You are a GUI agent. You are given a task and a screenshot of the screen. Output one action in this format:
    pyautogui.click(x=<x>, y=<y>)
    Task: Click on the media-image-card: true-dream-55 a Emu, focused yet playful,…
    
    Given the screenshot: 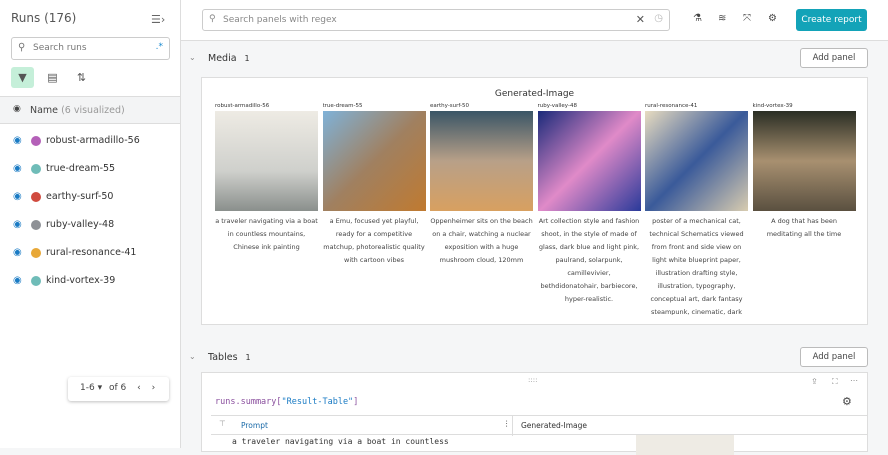 What is the action you would take?
    pyautogui.click(x=374, y=209)
    